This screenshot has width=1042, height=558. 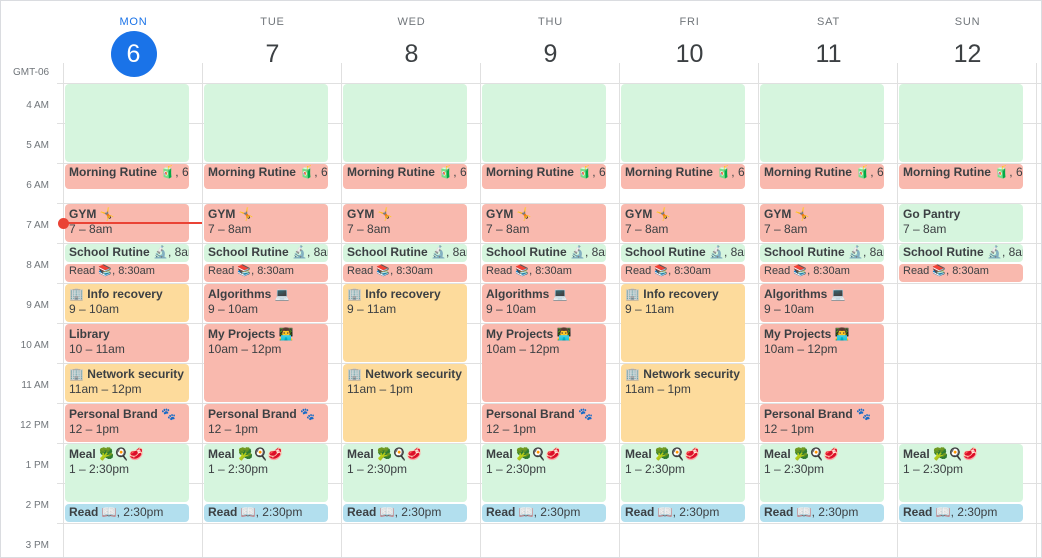 What do you see at coordinates (829, 54) in the screenshot?
I see `date-number: 11` at bounding box center [829, 54].